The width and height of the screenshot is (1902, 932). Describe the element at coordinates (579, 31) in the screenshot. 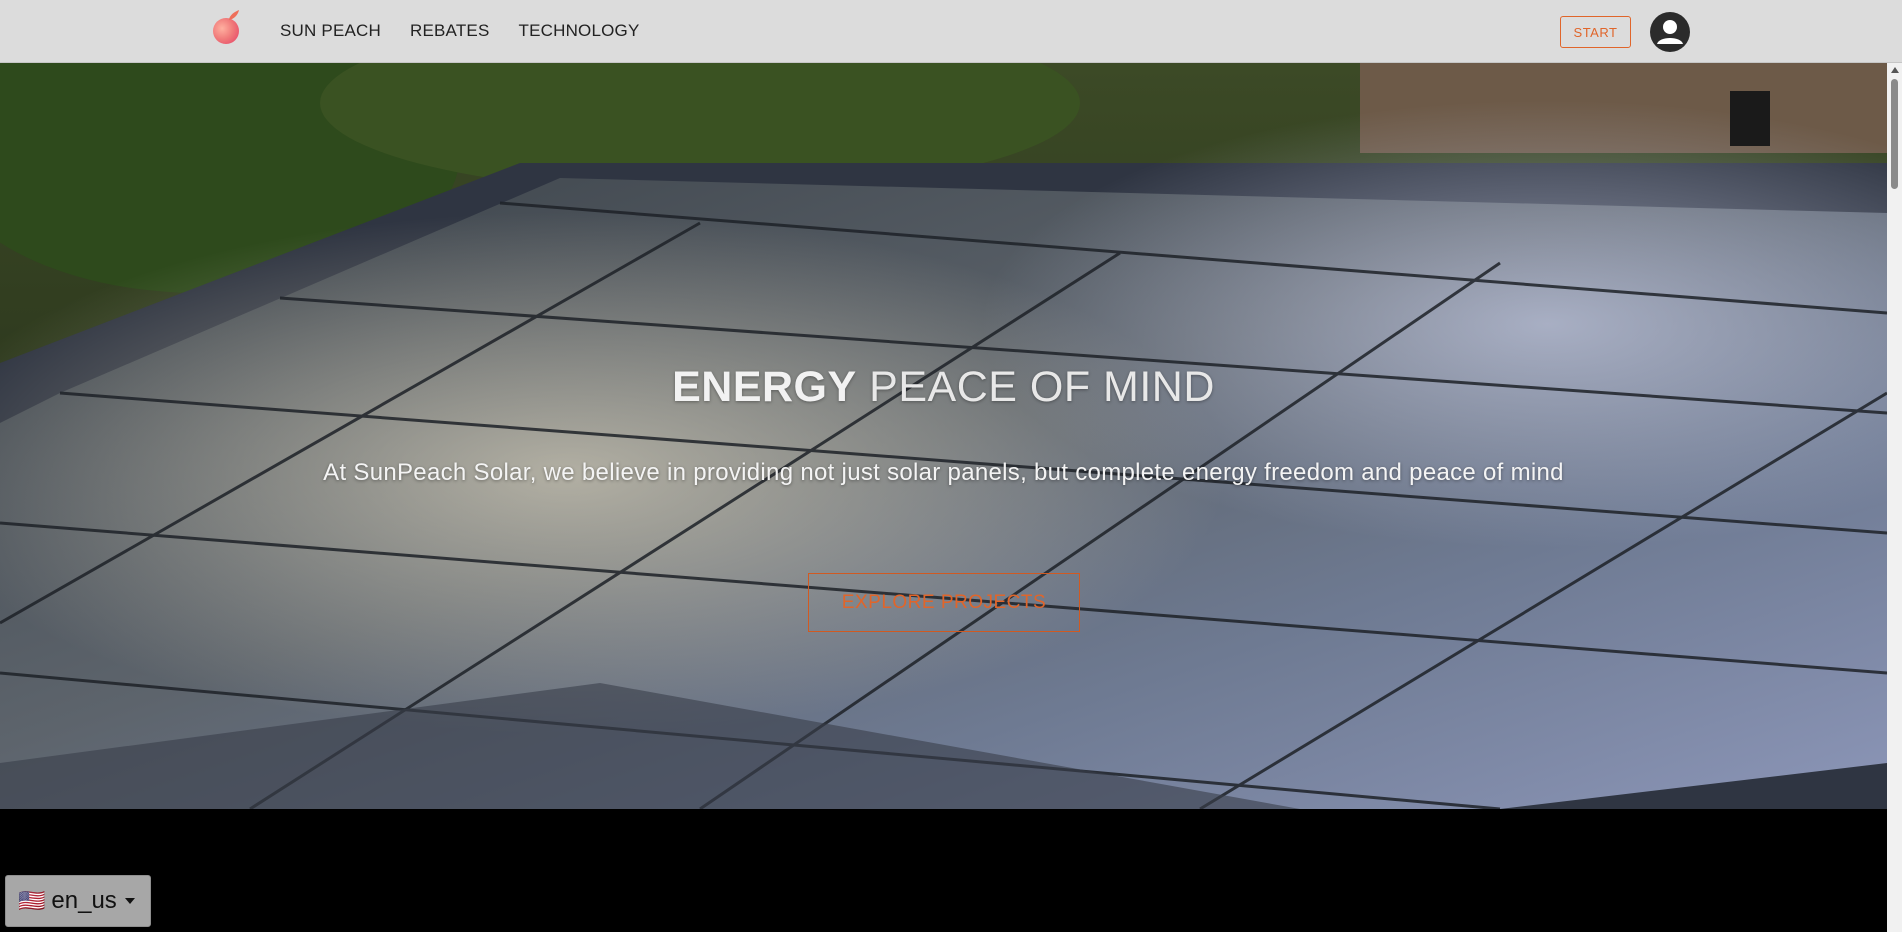

I see `nav-link-technology: TECHNOLOGY` at that location.